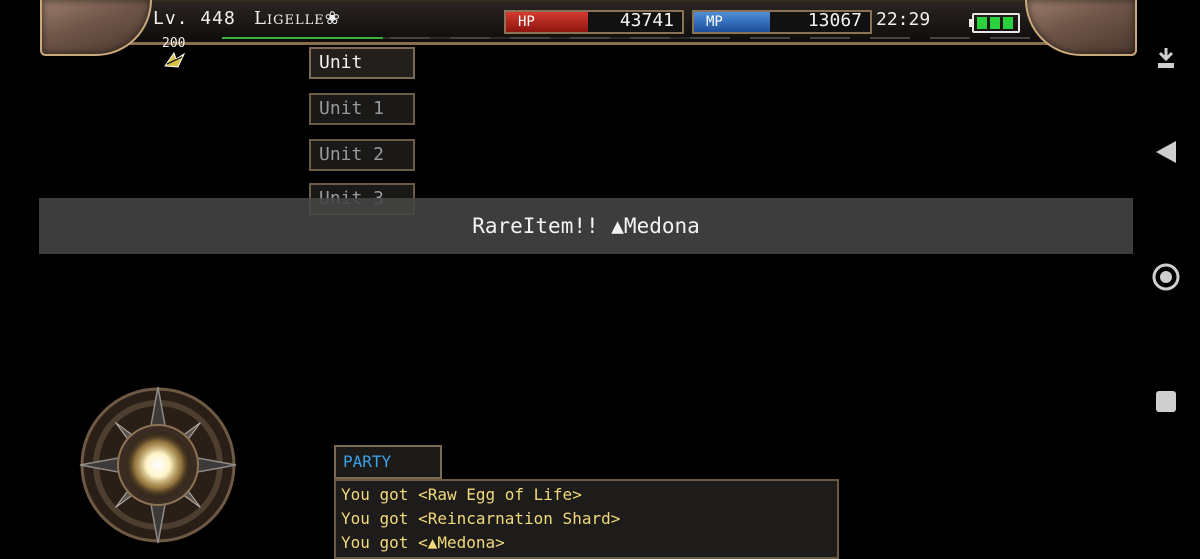 The height and width of the screenshot is (559, 1200). I want to click on battery-icon, so click(994, 23).